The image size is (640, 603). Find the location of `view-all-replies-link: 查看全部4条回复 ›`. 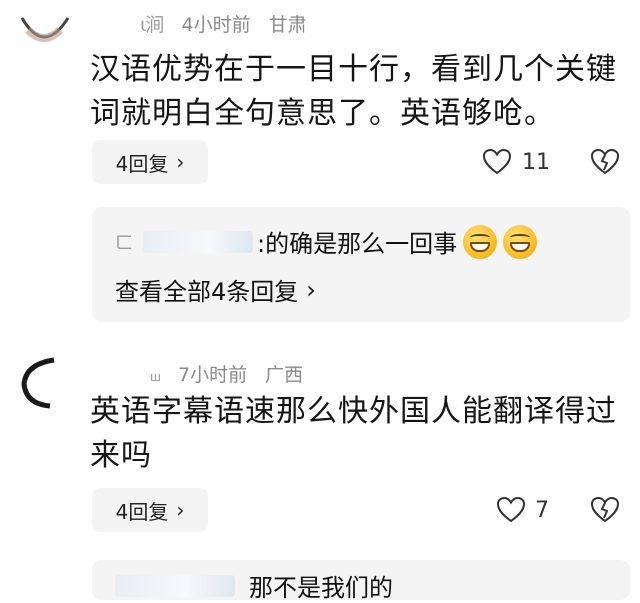

view-all-replies-link: 查看全部4条回复 › is located at coordinates (215, 289).